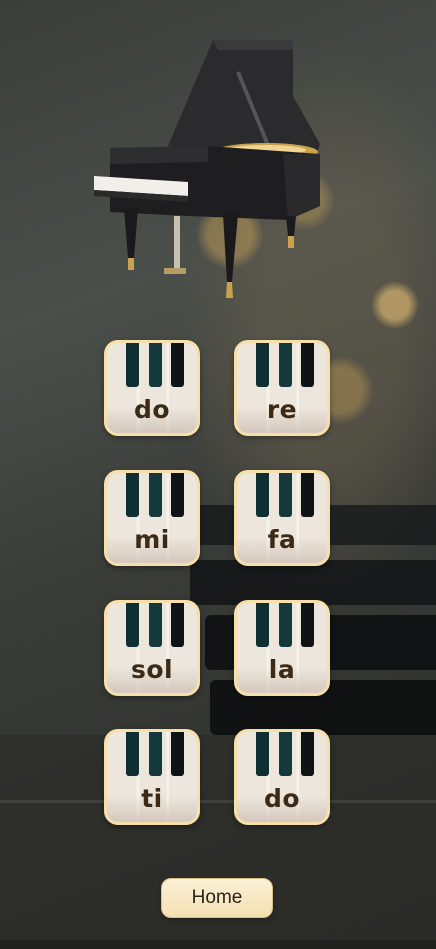  I want to click on note-button-do-high: do, so click(282, 777).